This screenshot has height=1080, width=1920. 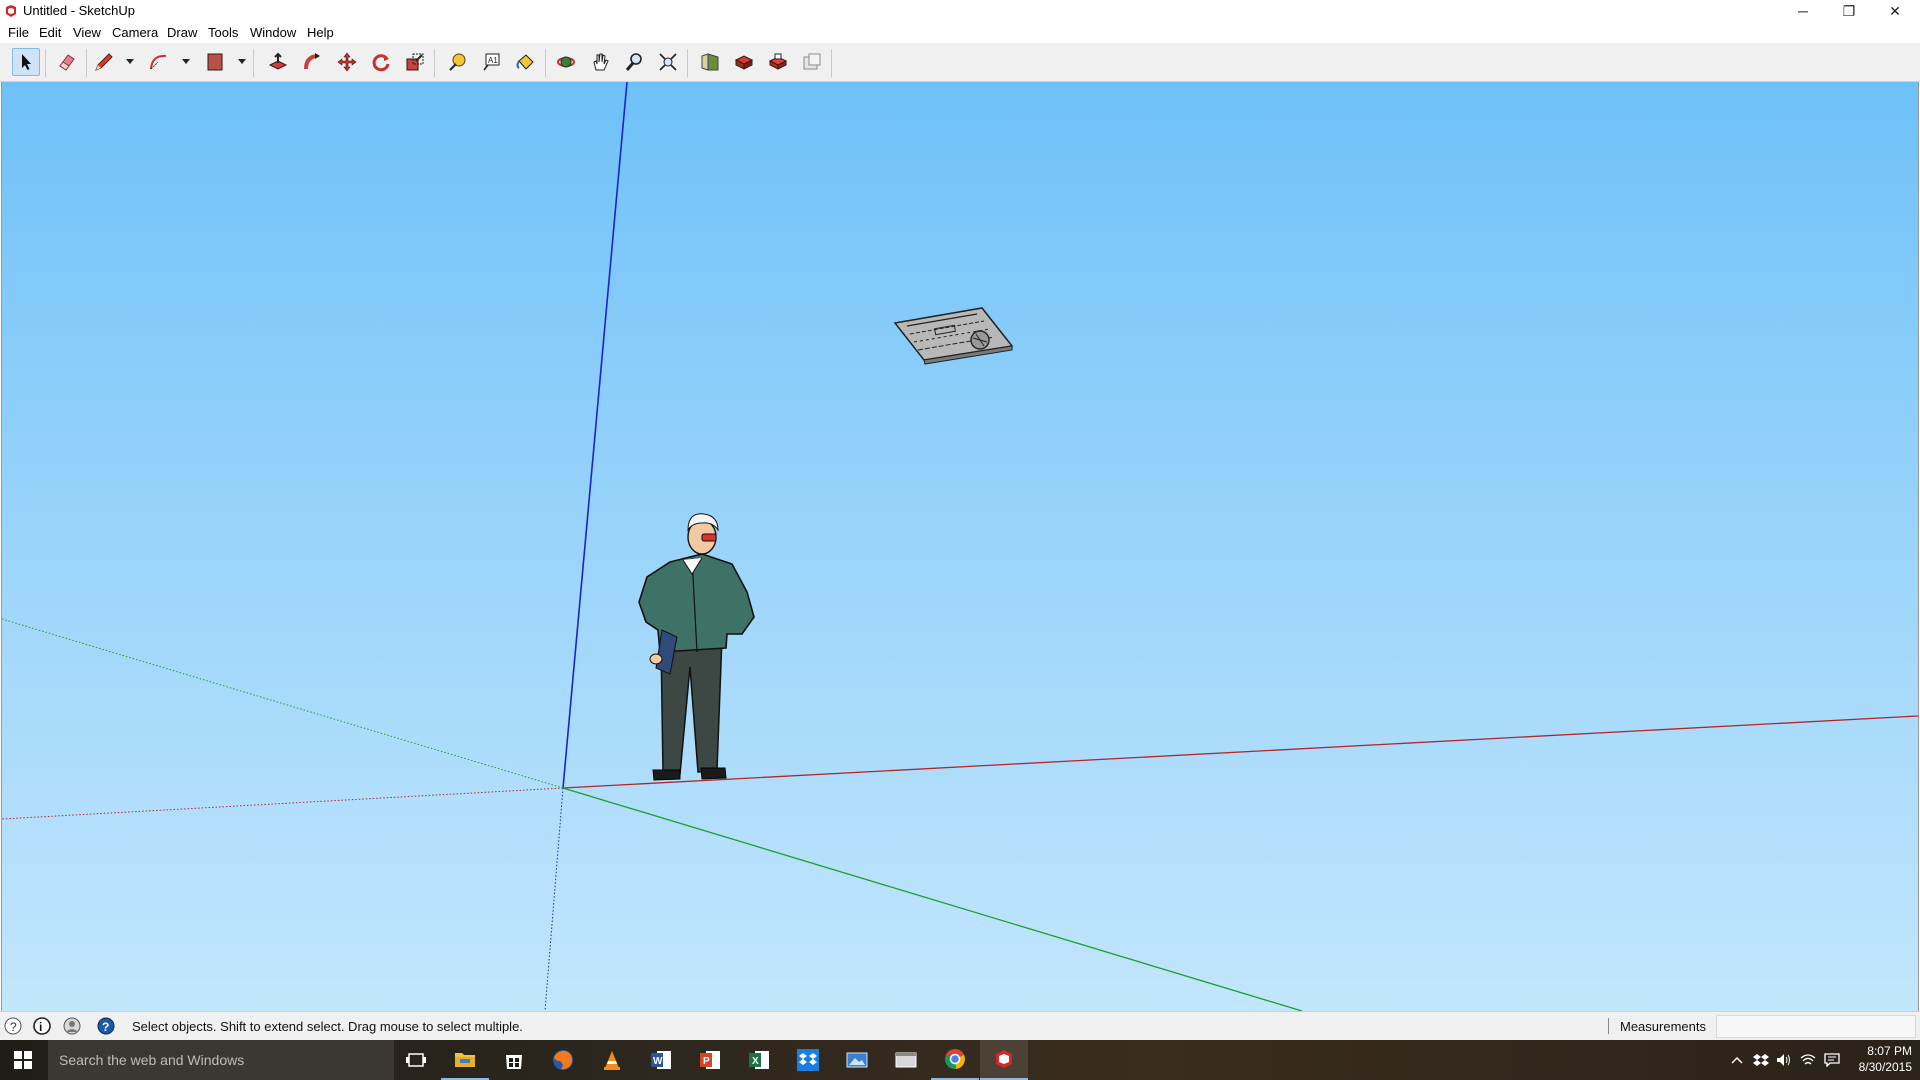 What do you see at coordinates (668, 62) in the screenshot?
I see `zoom-extents-tool-button` at bounding box center [668, 62].